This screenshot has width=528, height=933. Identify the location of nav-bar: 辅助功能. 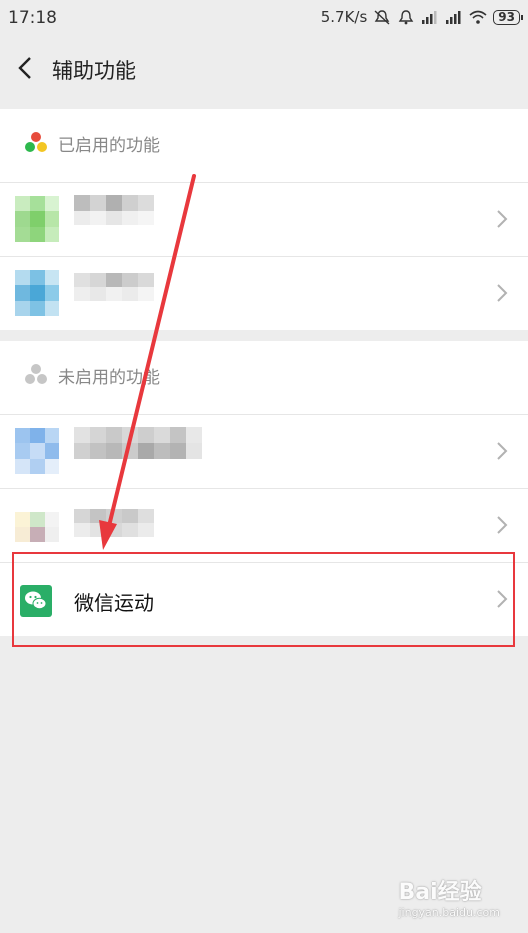
(264, 68).